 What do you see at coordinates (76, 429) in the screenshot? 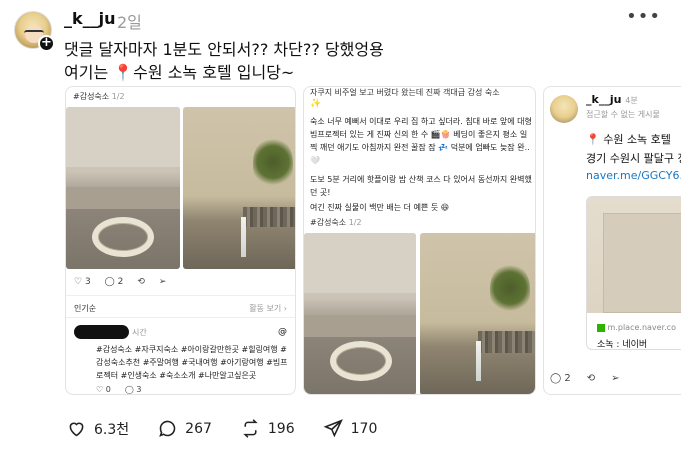
I see `heart-icon` at bounding box center [76, 429].